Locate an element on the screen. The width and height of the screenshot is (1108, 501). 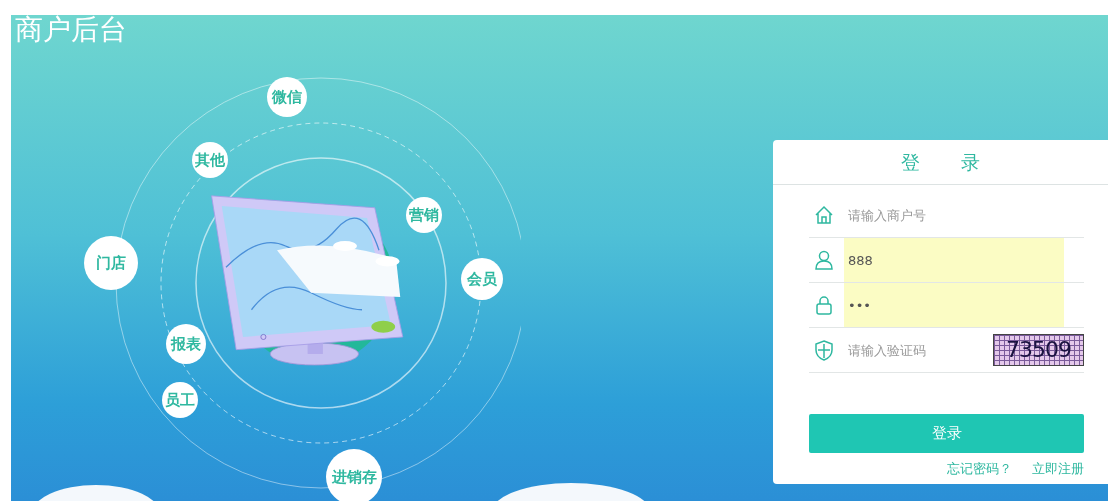
login-title: 登录 is located at coordinates (940, 162).